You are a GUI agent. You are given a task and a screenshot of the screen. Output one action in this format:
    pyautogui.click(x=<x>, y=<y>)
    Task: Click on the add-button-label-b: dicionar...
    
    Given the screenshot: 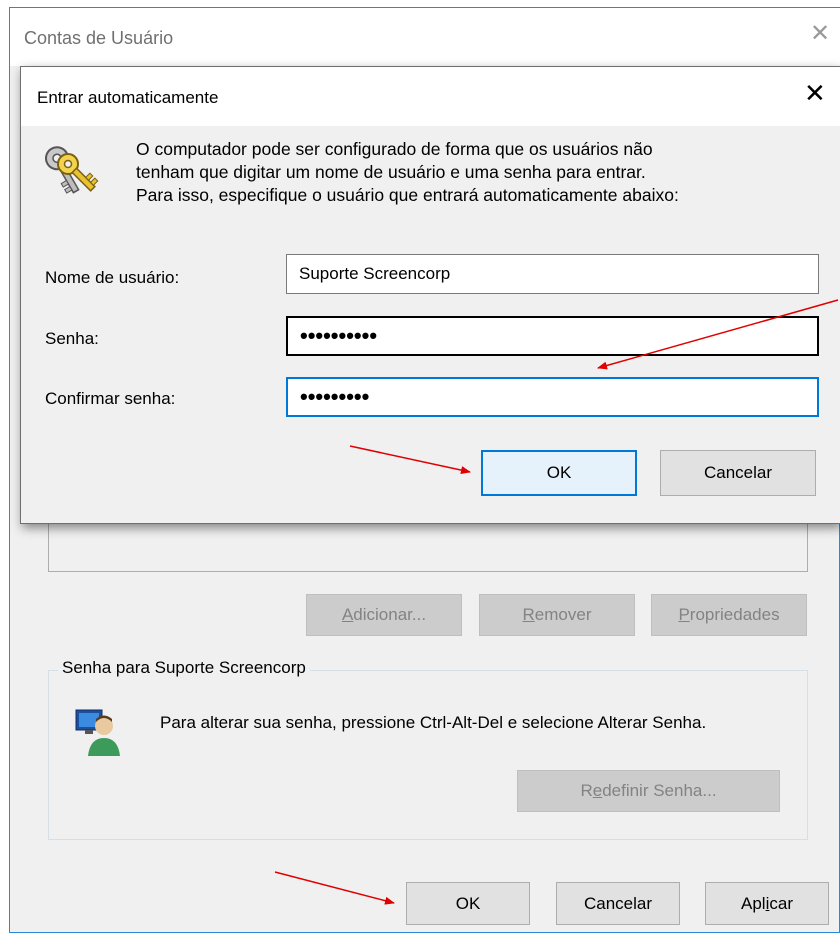 What is the action you would take?
    pyautogui.click(x=390, y=614)
    